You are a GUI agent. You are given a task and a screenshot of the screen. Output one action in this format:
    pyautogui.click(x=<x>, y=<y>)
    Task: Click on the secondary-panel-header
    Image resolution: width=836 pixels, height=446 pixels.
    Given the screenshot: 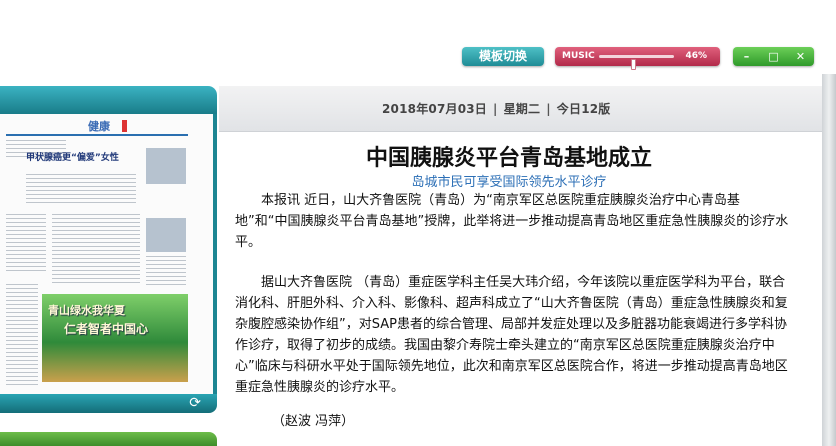 What is the action you would take?
    pyautogui.click(x=108, y=439)
    